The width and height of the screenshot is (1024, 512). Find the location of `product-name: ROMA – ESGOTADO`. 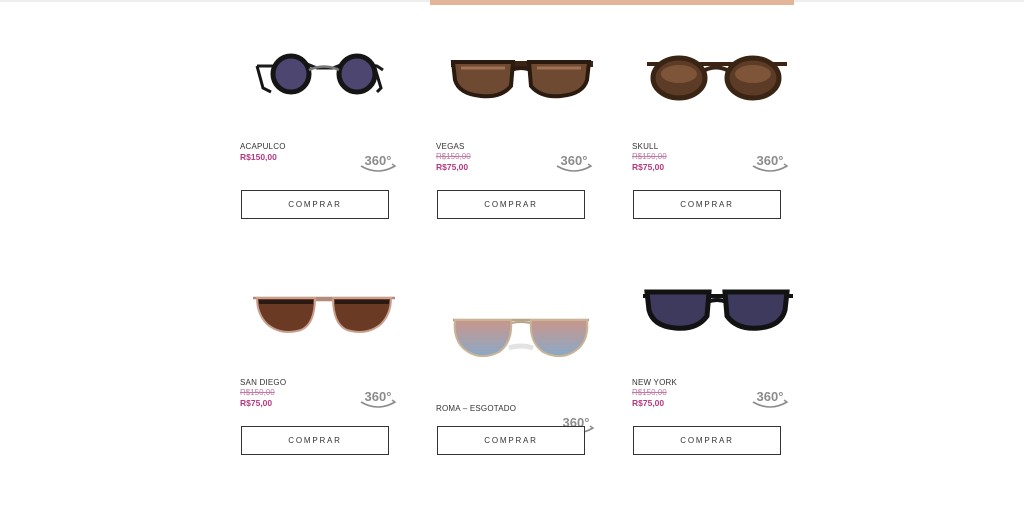

product-name: ROMA – ESGOTADO is located at coordinates (476, 408).